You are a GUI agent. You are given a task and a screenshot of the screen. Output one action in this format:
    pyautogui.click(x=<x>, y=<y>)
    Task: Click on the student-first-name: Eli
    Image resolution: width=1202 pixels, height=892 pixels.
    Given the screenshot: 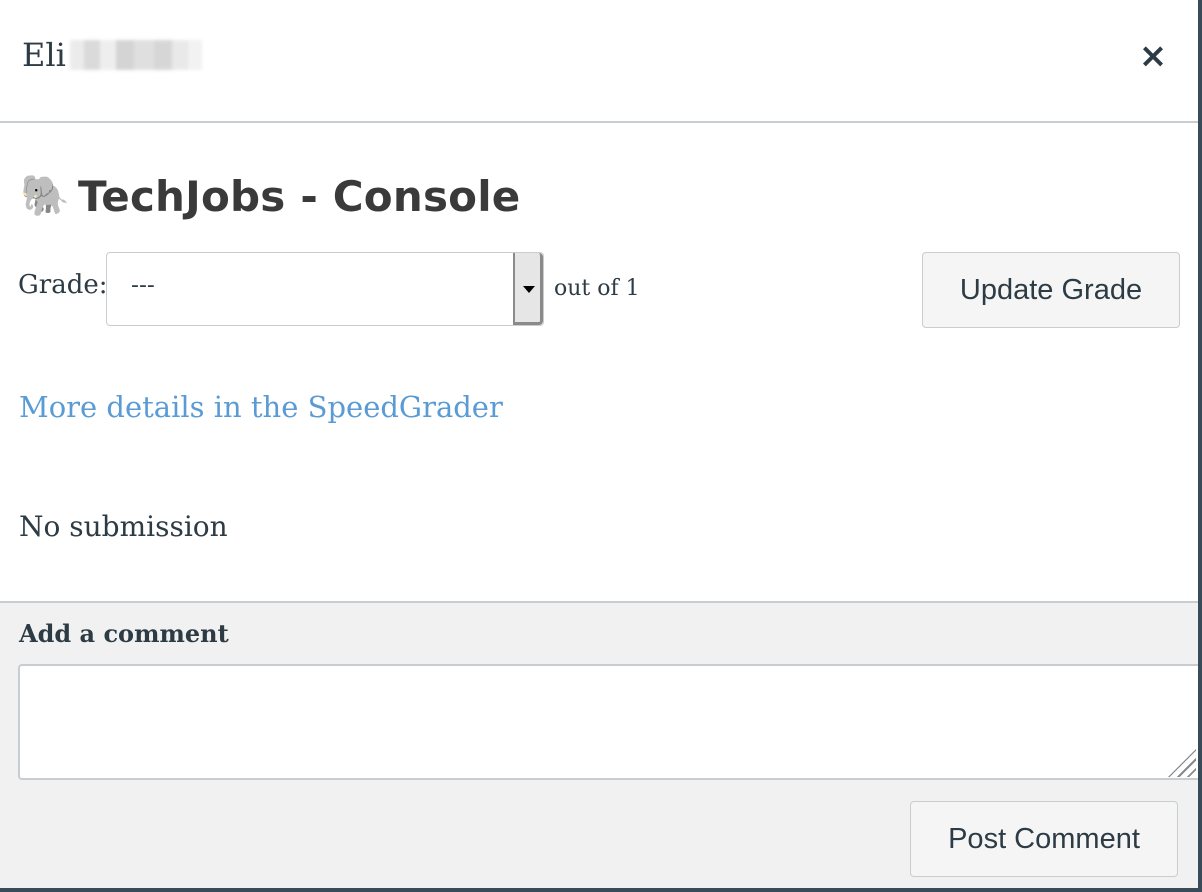 What is the action you would take?
    pyautogui.click(x=44, y=55)
    